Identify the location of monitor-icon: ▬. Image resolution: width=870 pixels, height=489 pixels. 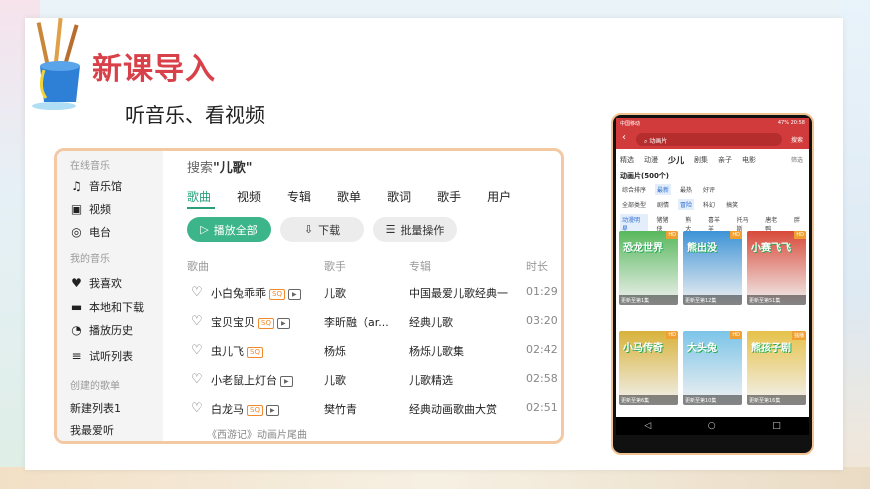
(76, 307).